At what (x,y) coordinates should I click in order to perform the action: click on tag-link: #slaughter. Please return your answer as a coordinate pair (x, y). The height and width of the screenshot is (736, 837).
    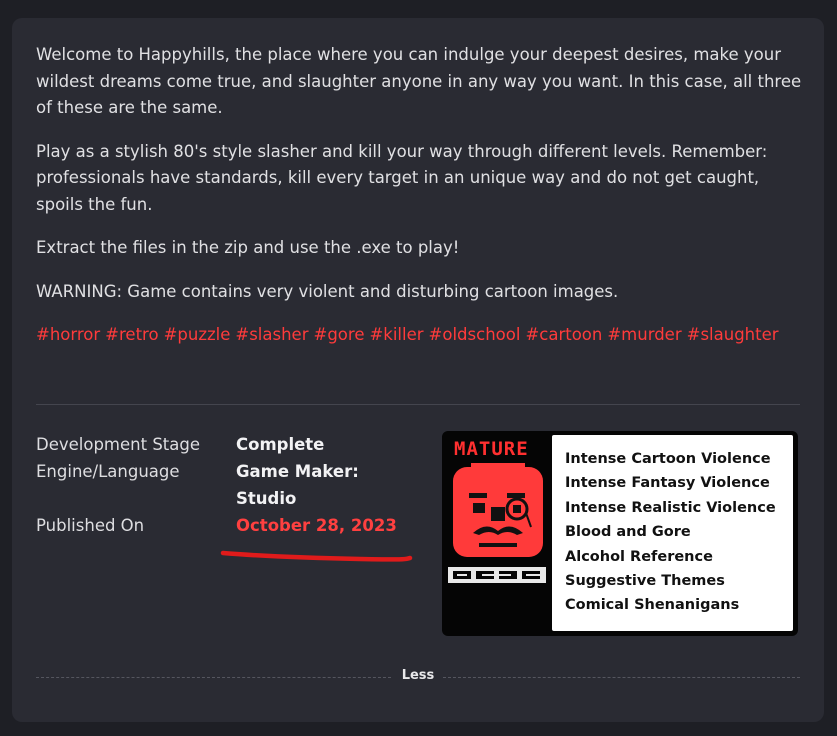
    Looking at the image, I should click on (733, 334).